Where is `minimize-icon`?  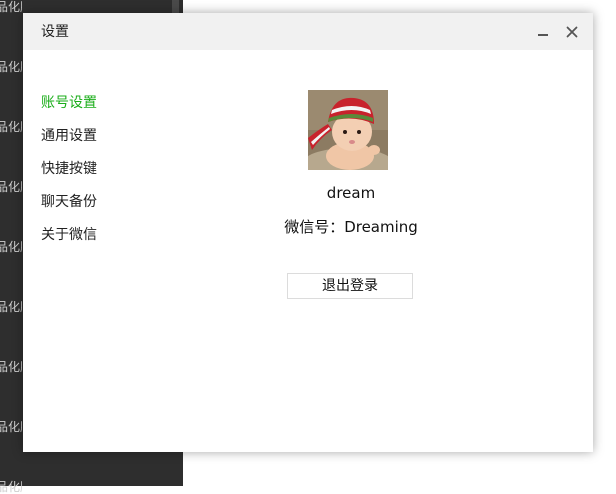
minimize-icon is located at coordinates (543, 32).